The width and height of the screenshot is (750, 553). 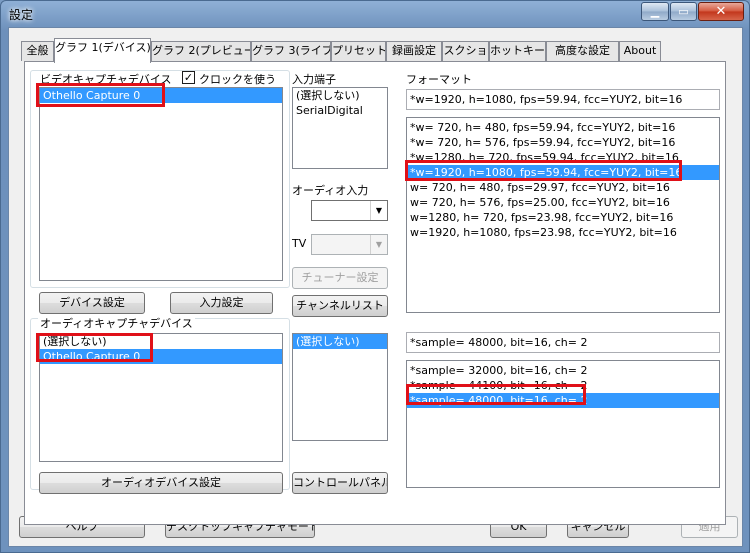 What do you see at coordinates (465, 51) in the screenshot?
I see `tab-screenshot: スクショ` at bounding box center [465, 51].